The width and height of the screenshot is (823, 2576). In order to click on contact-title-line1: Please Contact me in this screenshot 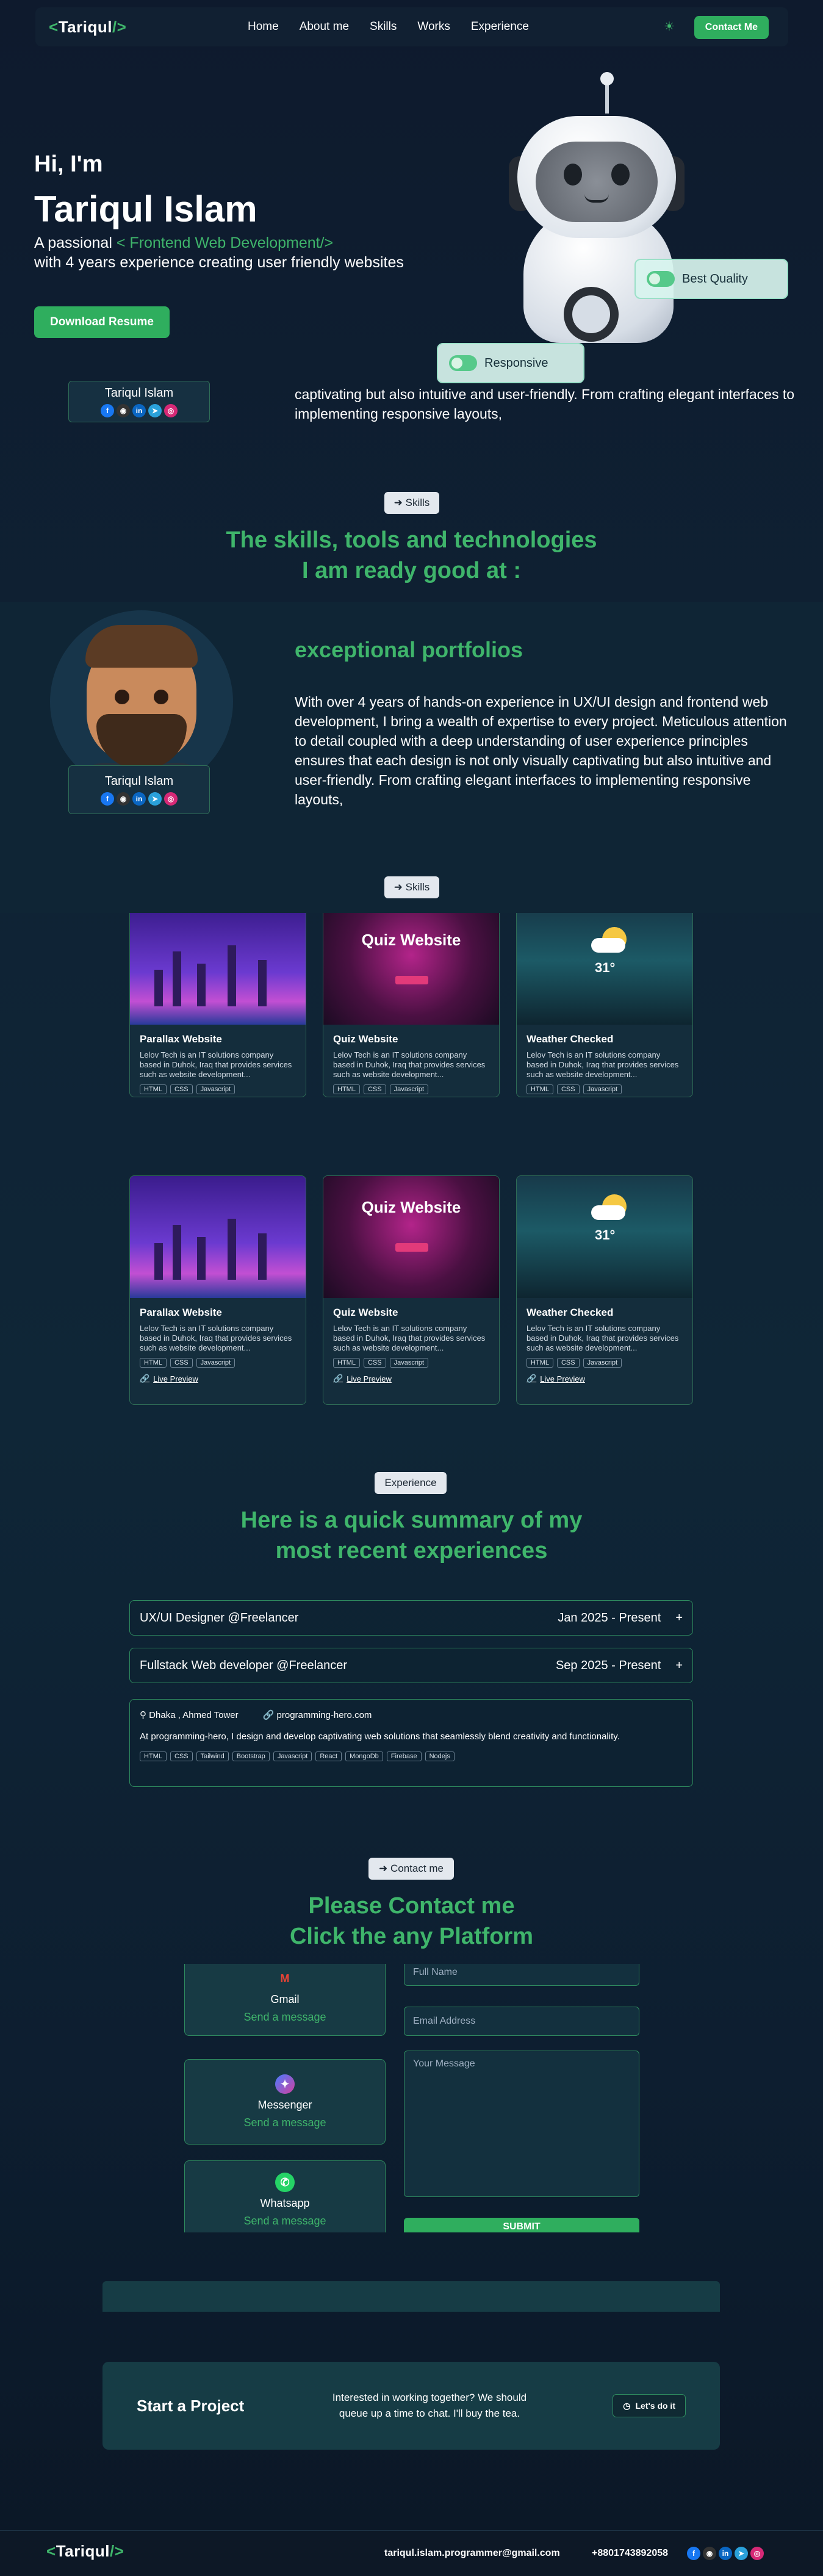, I will do `click(411, 1906)`.